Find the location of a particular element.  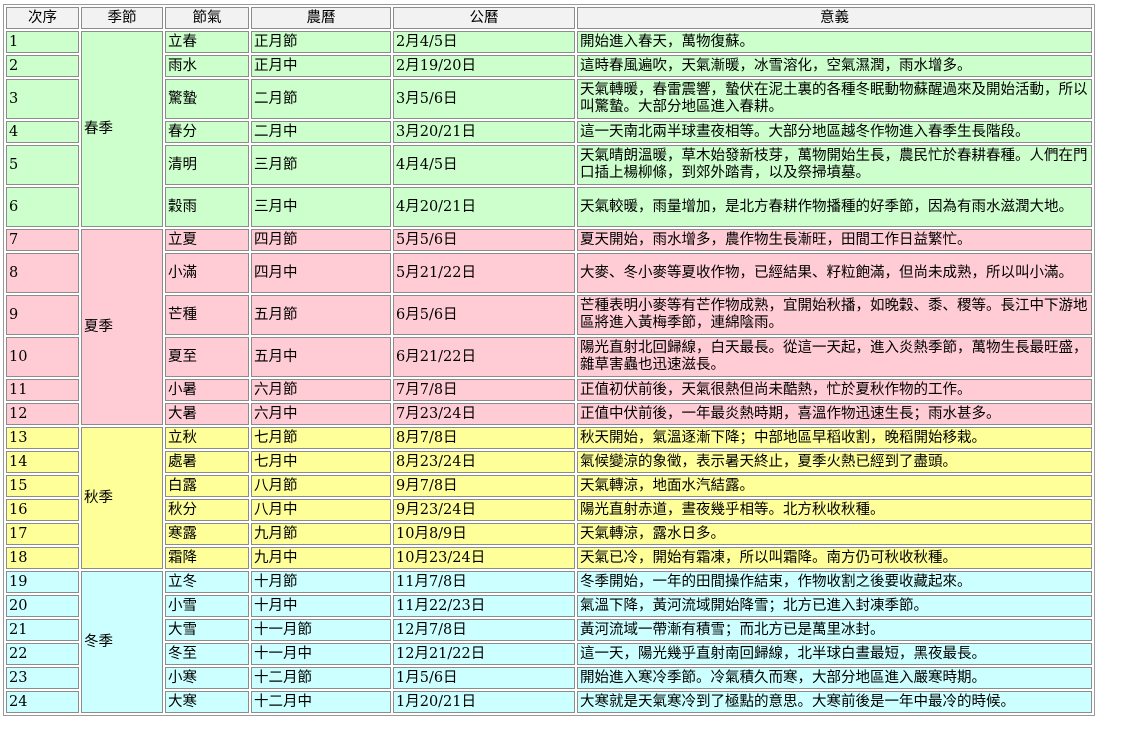

lunar-date-cell: 五月節 is located at coordinates (321, 315).